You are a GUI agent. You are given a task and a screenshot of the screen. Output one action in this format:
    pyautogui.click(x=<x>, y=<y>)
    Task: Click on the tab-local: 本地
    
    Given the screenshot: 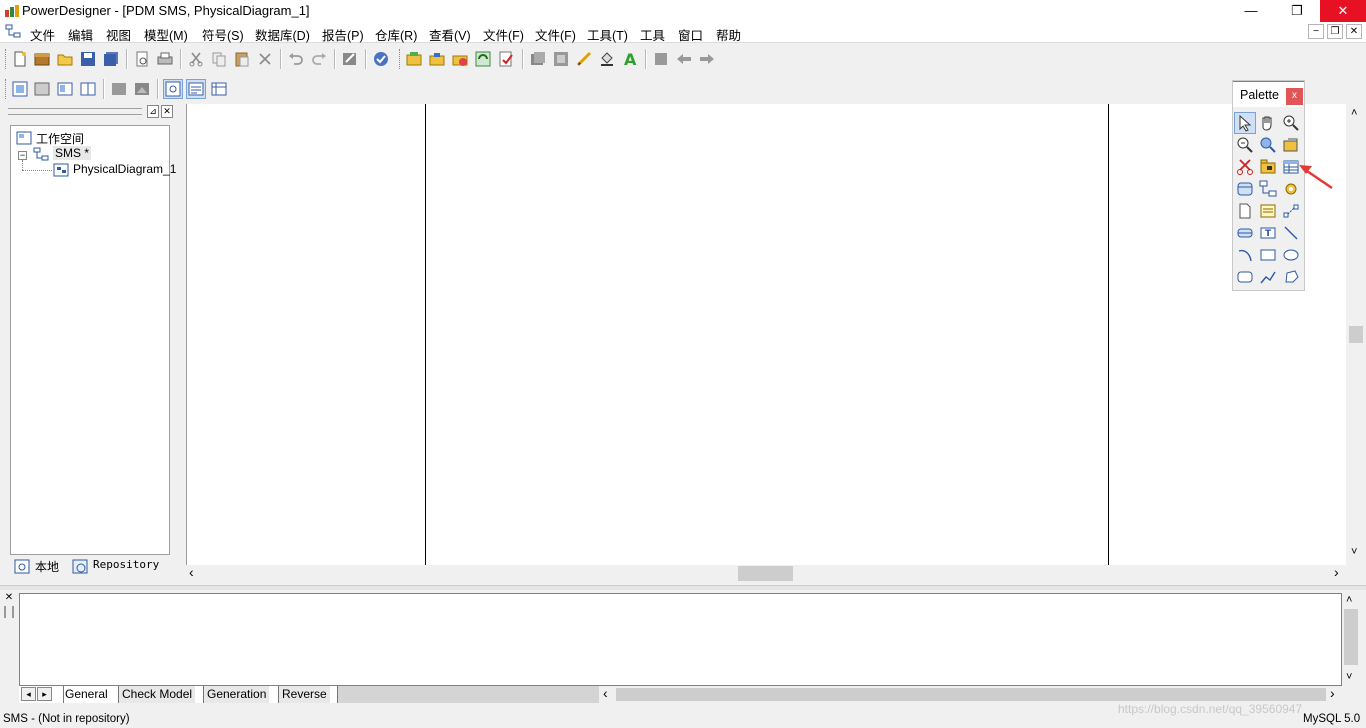 What is the action you would take?
    pyautogui.click(x=47, y=567)
    